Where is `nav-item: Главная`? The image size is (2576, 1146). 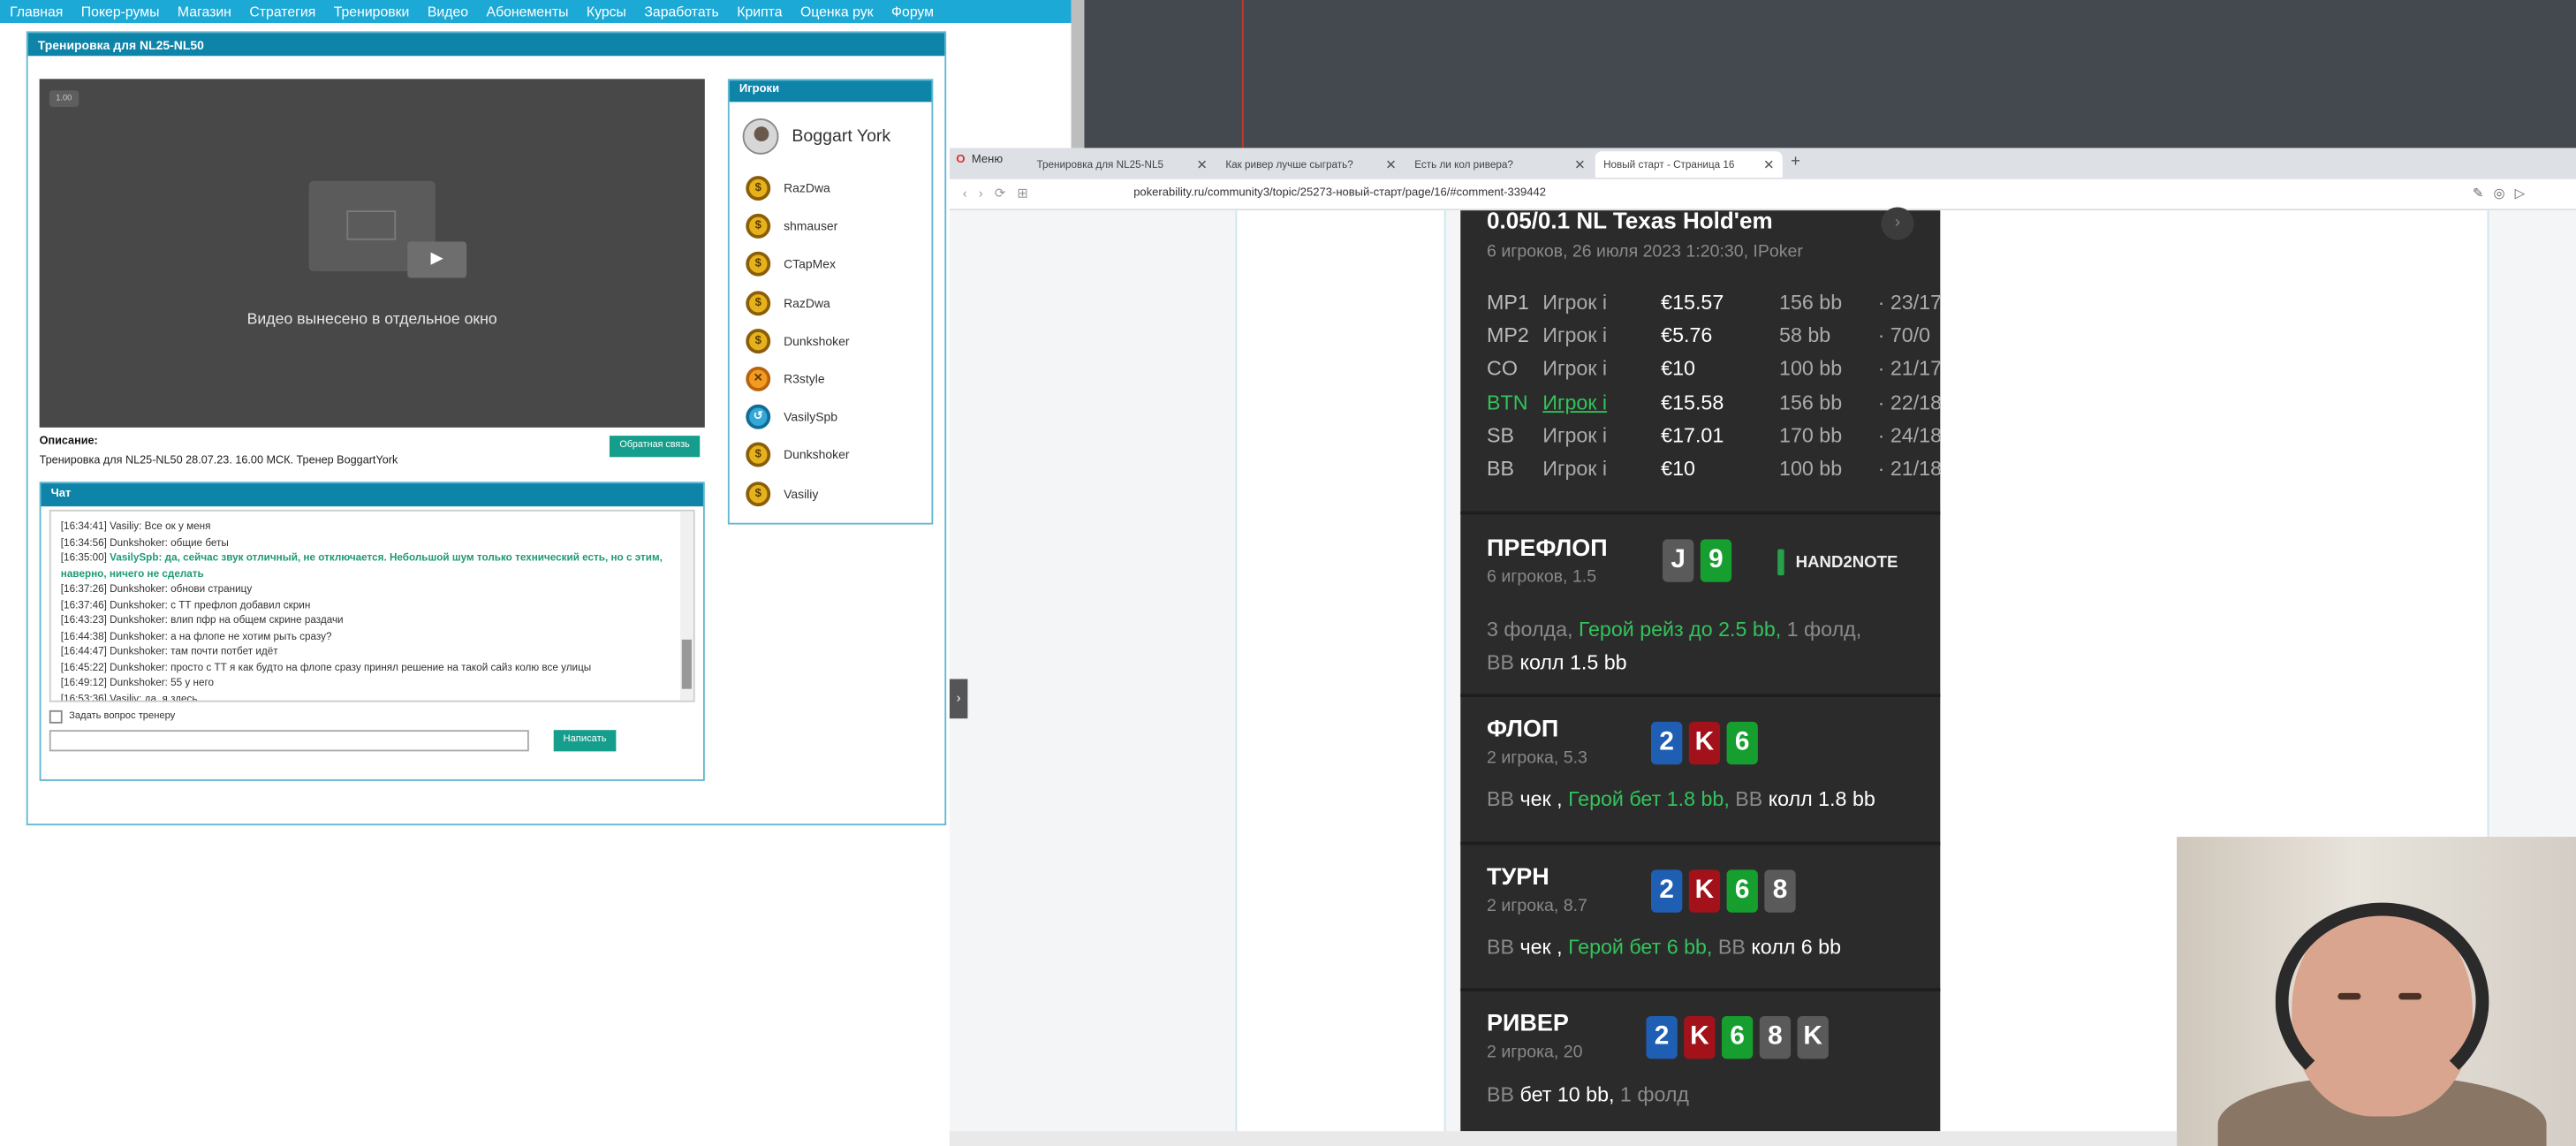 nav-item: Главная is located at coordinates (36, 12).